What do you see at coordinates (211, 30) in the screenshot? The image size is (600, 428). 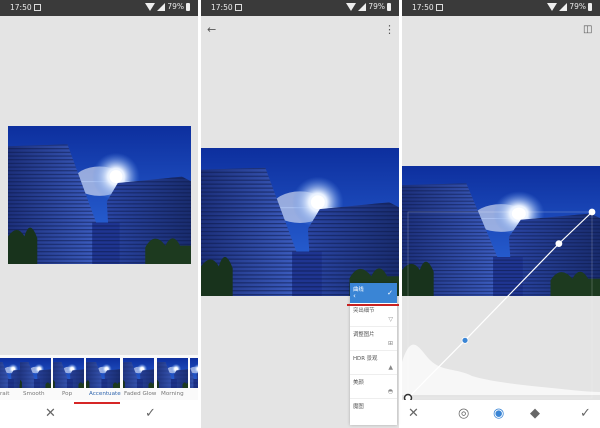 I see `back-arrow-icon: ←` at bounding box center [211, 30].